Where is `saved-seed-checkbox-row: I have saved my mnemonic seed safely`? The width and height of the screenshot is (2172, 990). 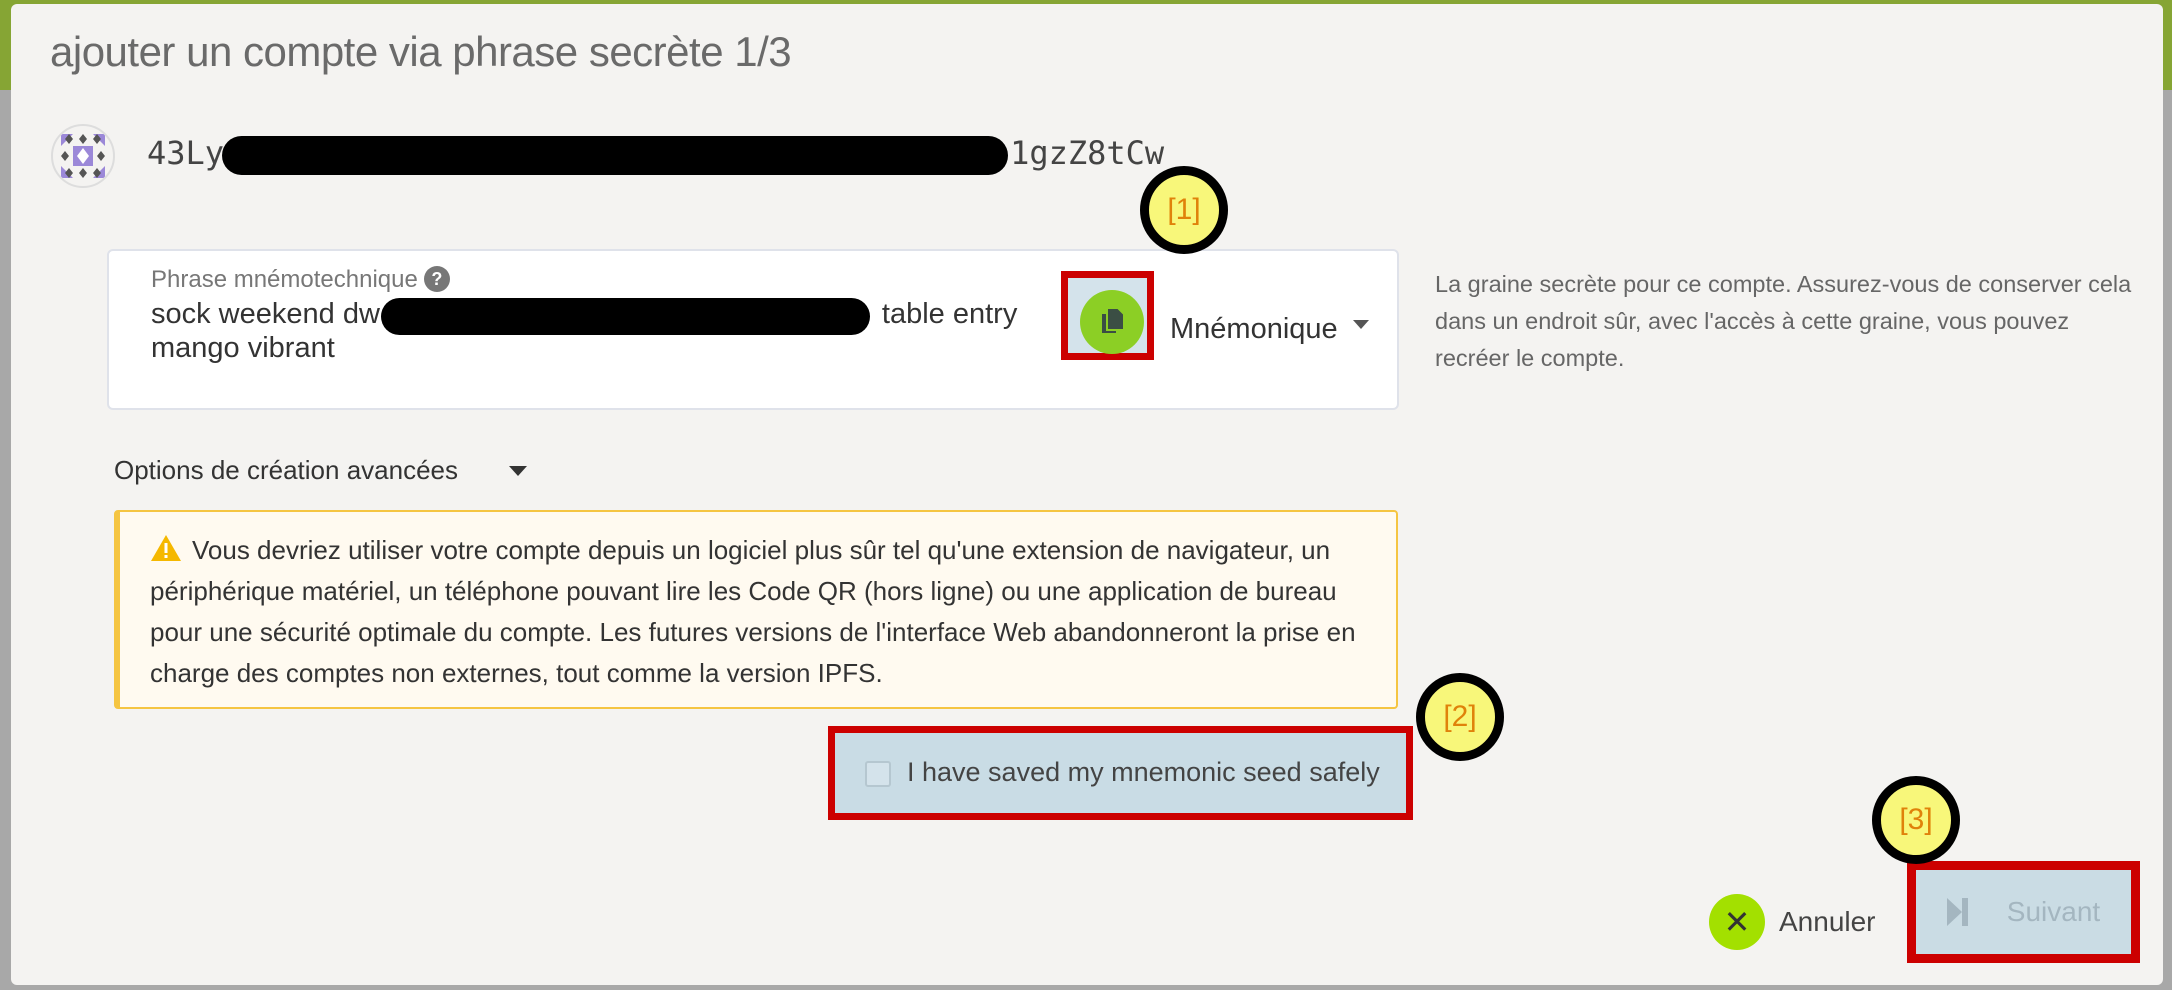
saved-seed-checkbox-row: I have saved my mnemonic seed safely is located at coordinates (1120, 773).